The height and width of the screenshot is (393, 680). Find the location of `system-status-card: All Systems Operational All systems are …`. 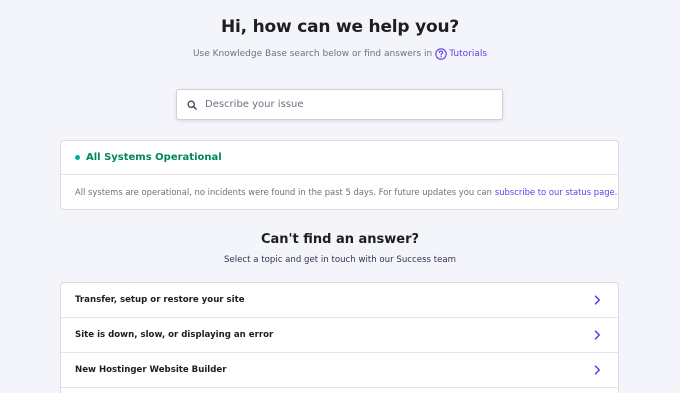

system-status-card: All Systems Operational All systems are … is located at coordinates (339, 175).